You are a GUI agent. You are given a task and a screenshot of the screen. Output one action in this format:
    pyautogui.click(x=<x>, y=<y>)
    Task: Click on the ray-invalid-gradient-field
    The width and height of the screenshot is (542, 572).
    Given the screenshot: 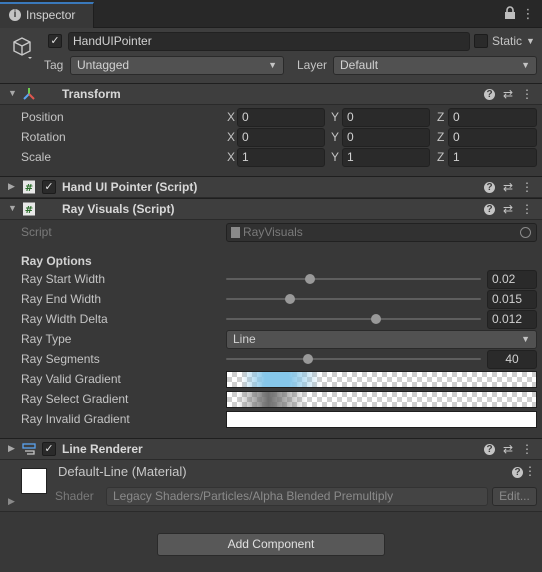 What is the action you would take?
    pyautogui.click(x=381, y=419)
    